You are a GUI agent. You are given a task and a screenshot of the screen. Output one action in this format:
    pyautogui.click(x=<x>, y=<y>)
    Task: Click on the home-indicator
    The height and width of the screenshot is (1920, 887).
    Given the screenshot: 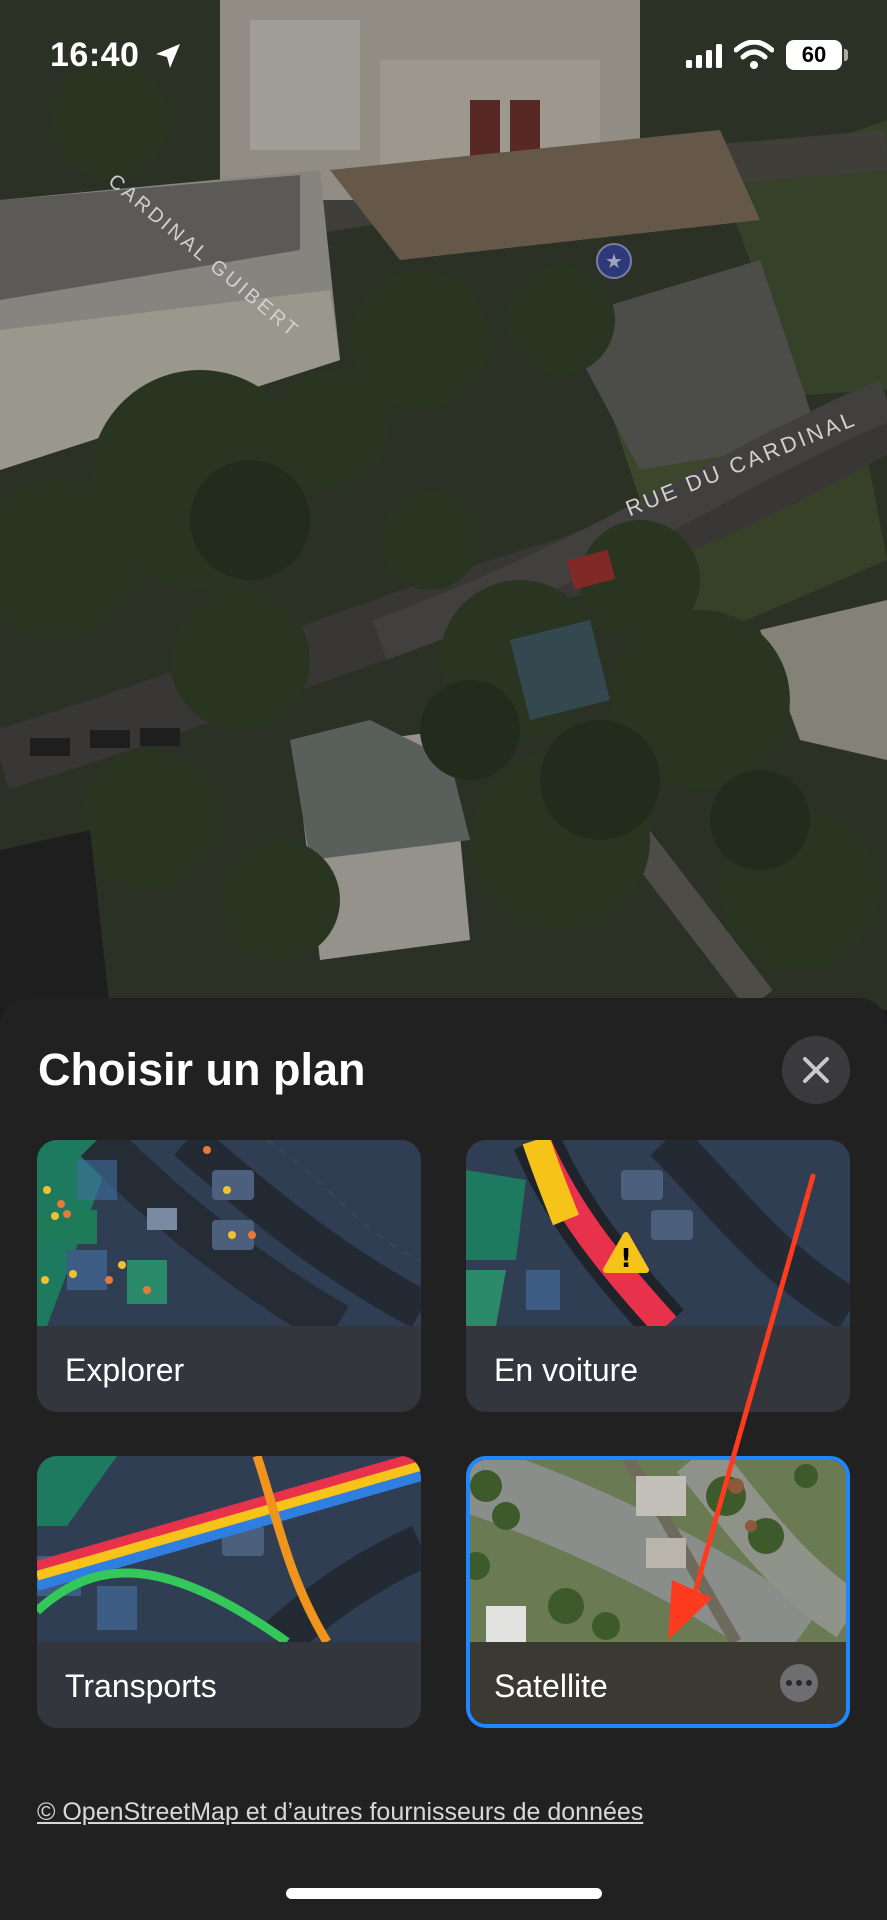 What is the action you would take?
    pyautogui.click(x=444, y=1893)
    